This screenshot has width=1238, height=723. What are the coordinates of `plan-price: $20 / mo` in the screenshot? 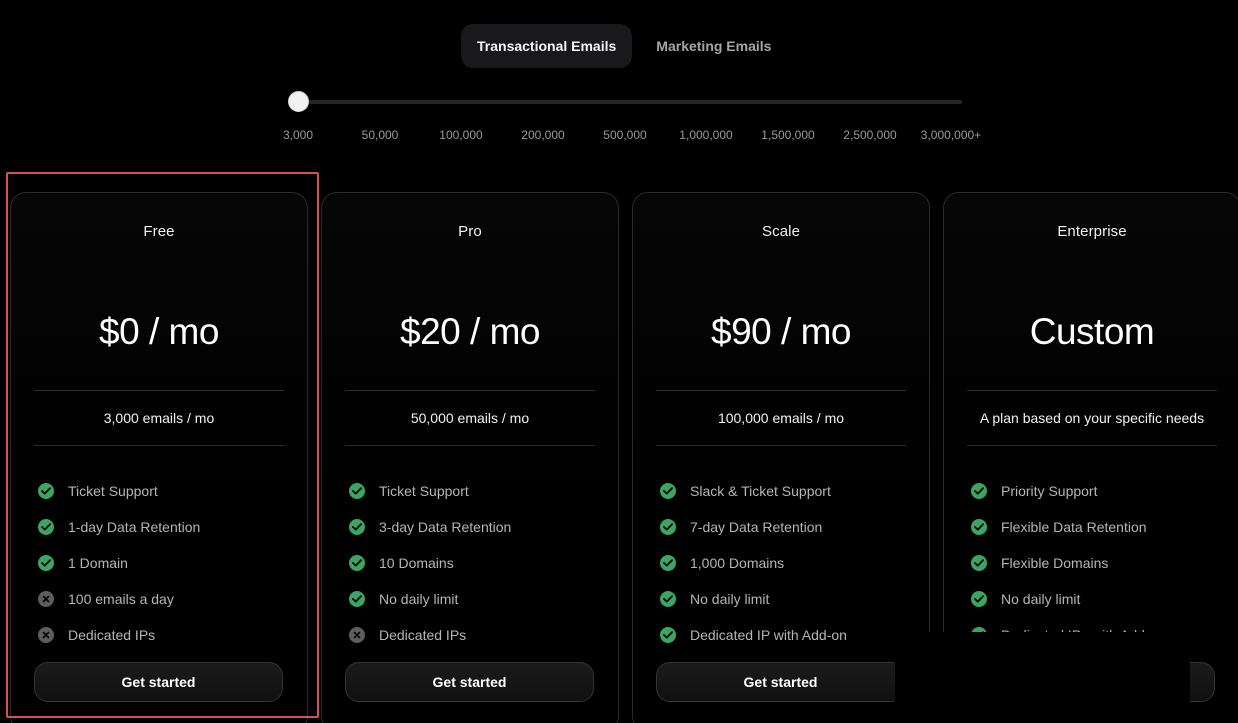 It's located at (470, 331).